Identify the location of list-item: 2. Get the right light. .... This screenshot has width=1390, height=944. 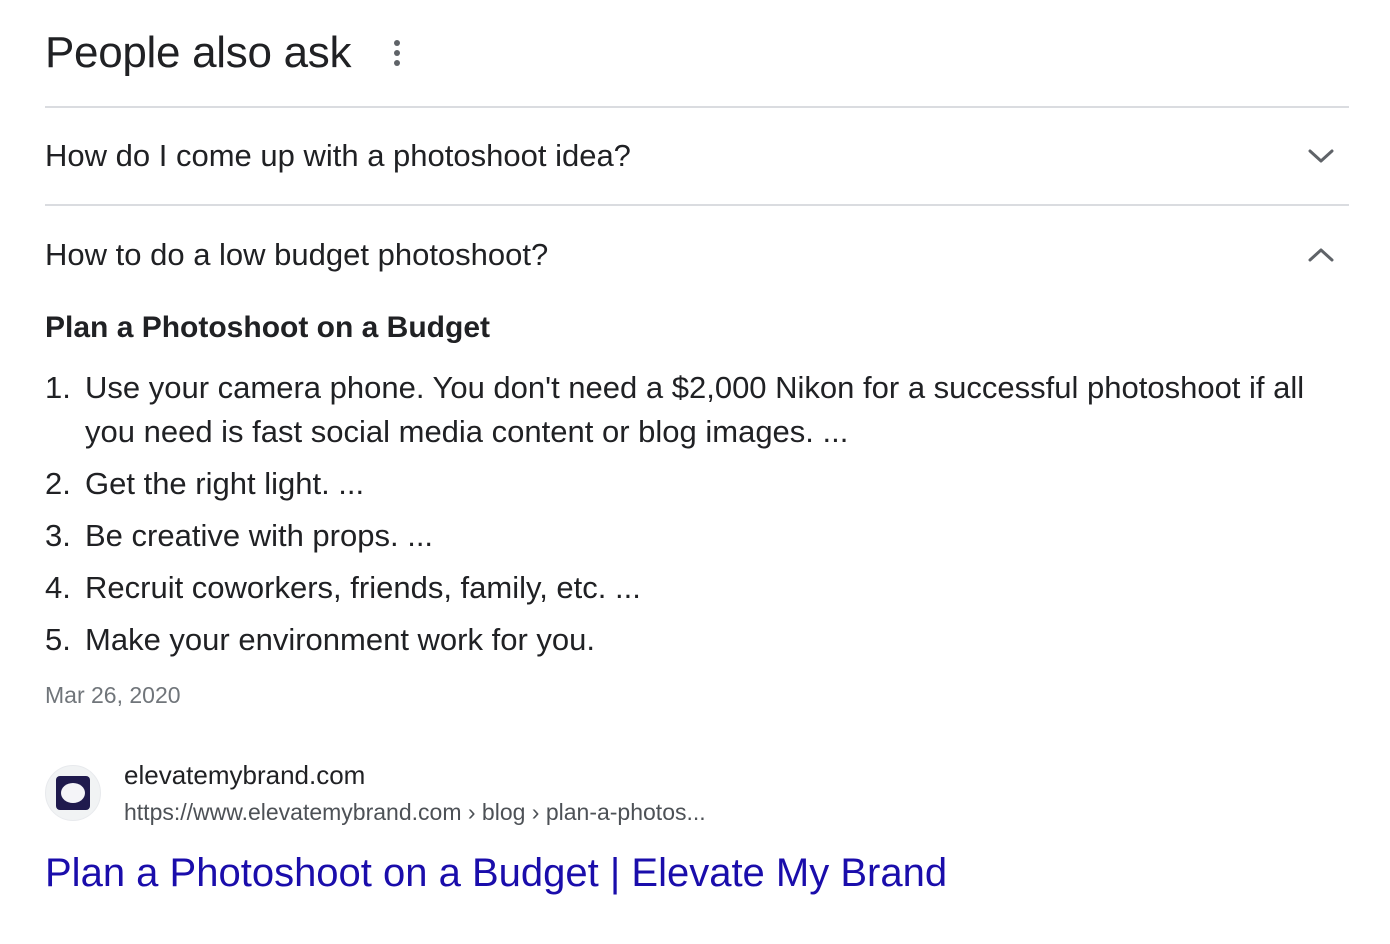
(697, 484).